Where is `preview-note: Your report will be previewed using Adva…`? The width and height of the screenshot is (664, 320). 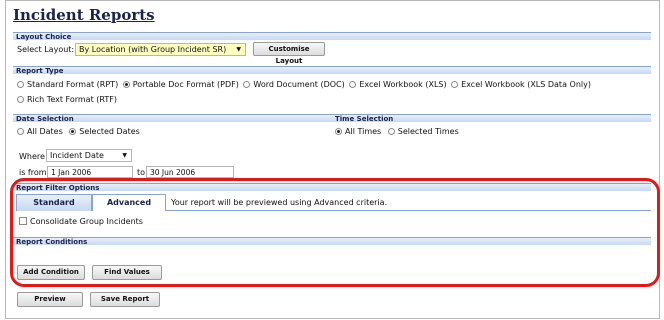 preview-note: Your report will be previewed using Adva… is located at coordinates (279, 202).